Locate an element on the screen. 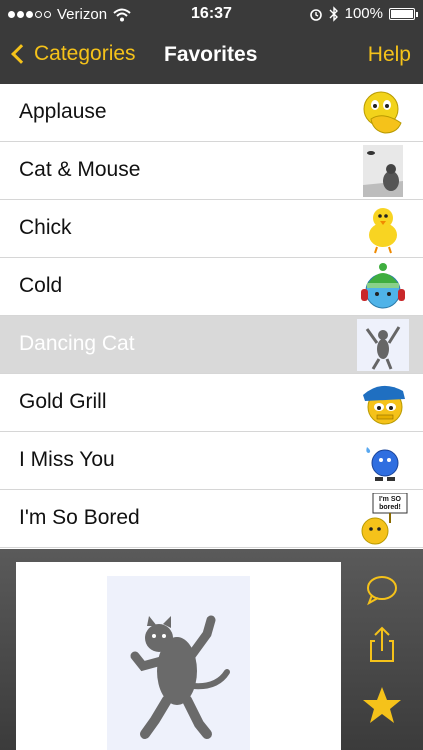 Image resolution: width=423 pixels, height=750 pixels. page-title: Favorites is located at coordinates (211, 54).